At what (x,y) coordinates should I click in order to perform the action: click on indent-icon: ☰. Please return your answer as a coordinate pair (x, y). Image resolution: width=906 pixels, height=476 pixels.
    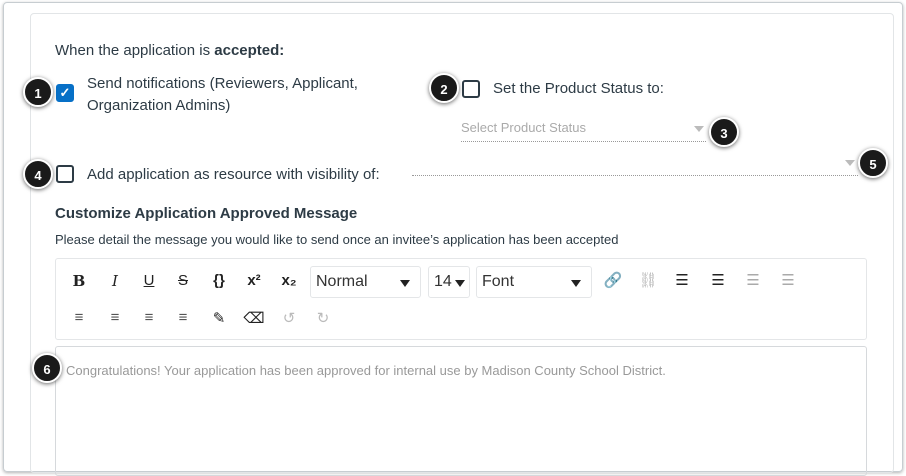
    Looking at the image, I should click on (753, 280).